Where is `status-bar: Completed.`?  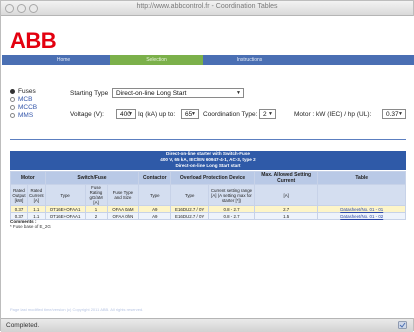 status-bar: Completed. is located at coordinates (207, 325).